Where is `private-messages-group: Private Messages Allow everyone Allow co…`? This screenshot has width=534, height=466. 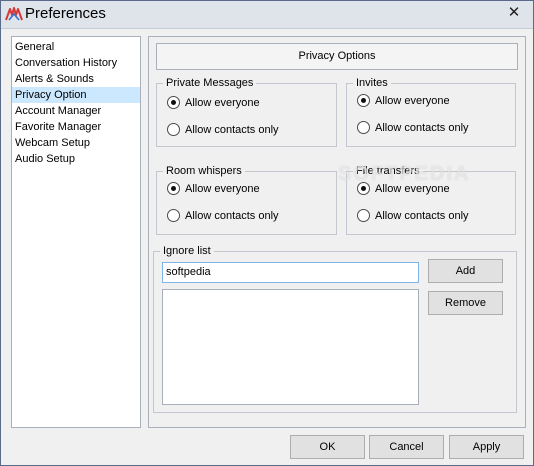
private-messages-group: Private Messages Allow everyone Allow co… is located at coordinates (246, 112).